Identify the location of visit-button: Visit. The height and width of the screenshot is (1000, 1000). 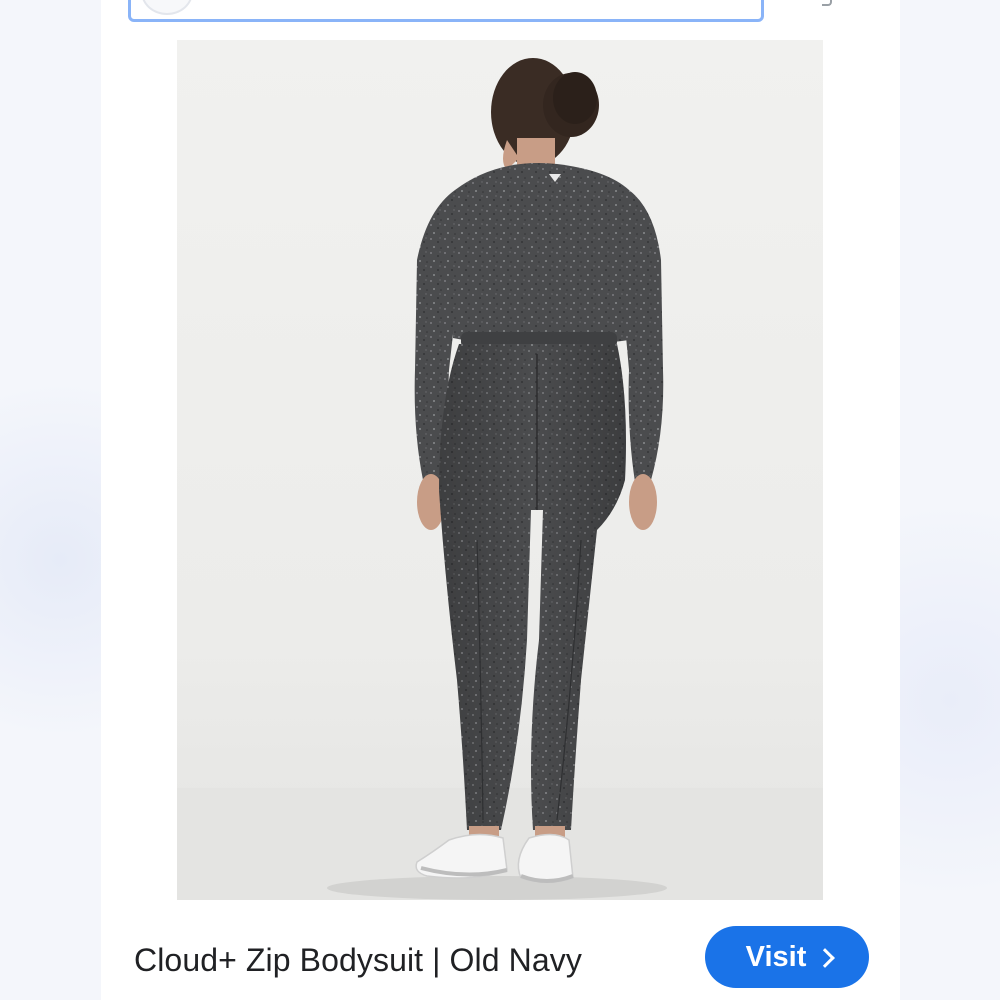
(787, 957).